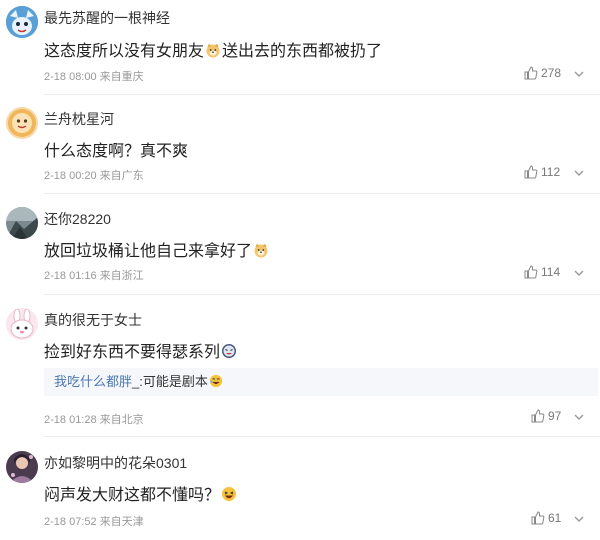 Image resolution: width=600 pixels, height=540 pixels. I want to click on location: 来自浙江, so click(121, 276).